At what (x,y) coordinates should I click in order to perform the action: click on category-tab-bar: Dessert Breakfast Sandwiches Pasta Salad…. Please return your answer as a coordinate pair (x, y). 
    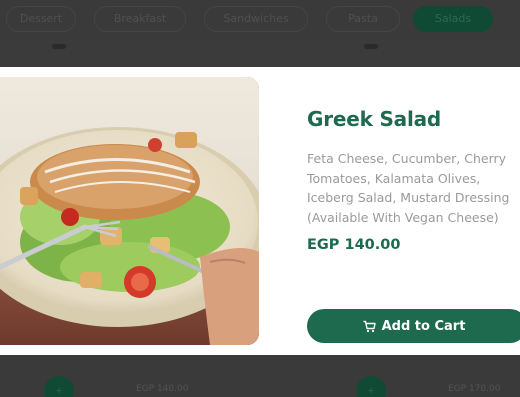
    Looking at the image, I should click on (260, 20).